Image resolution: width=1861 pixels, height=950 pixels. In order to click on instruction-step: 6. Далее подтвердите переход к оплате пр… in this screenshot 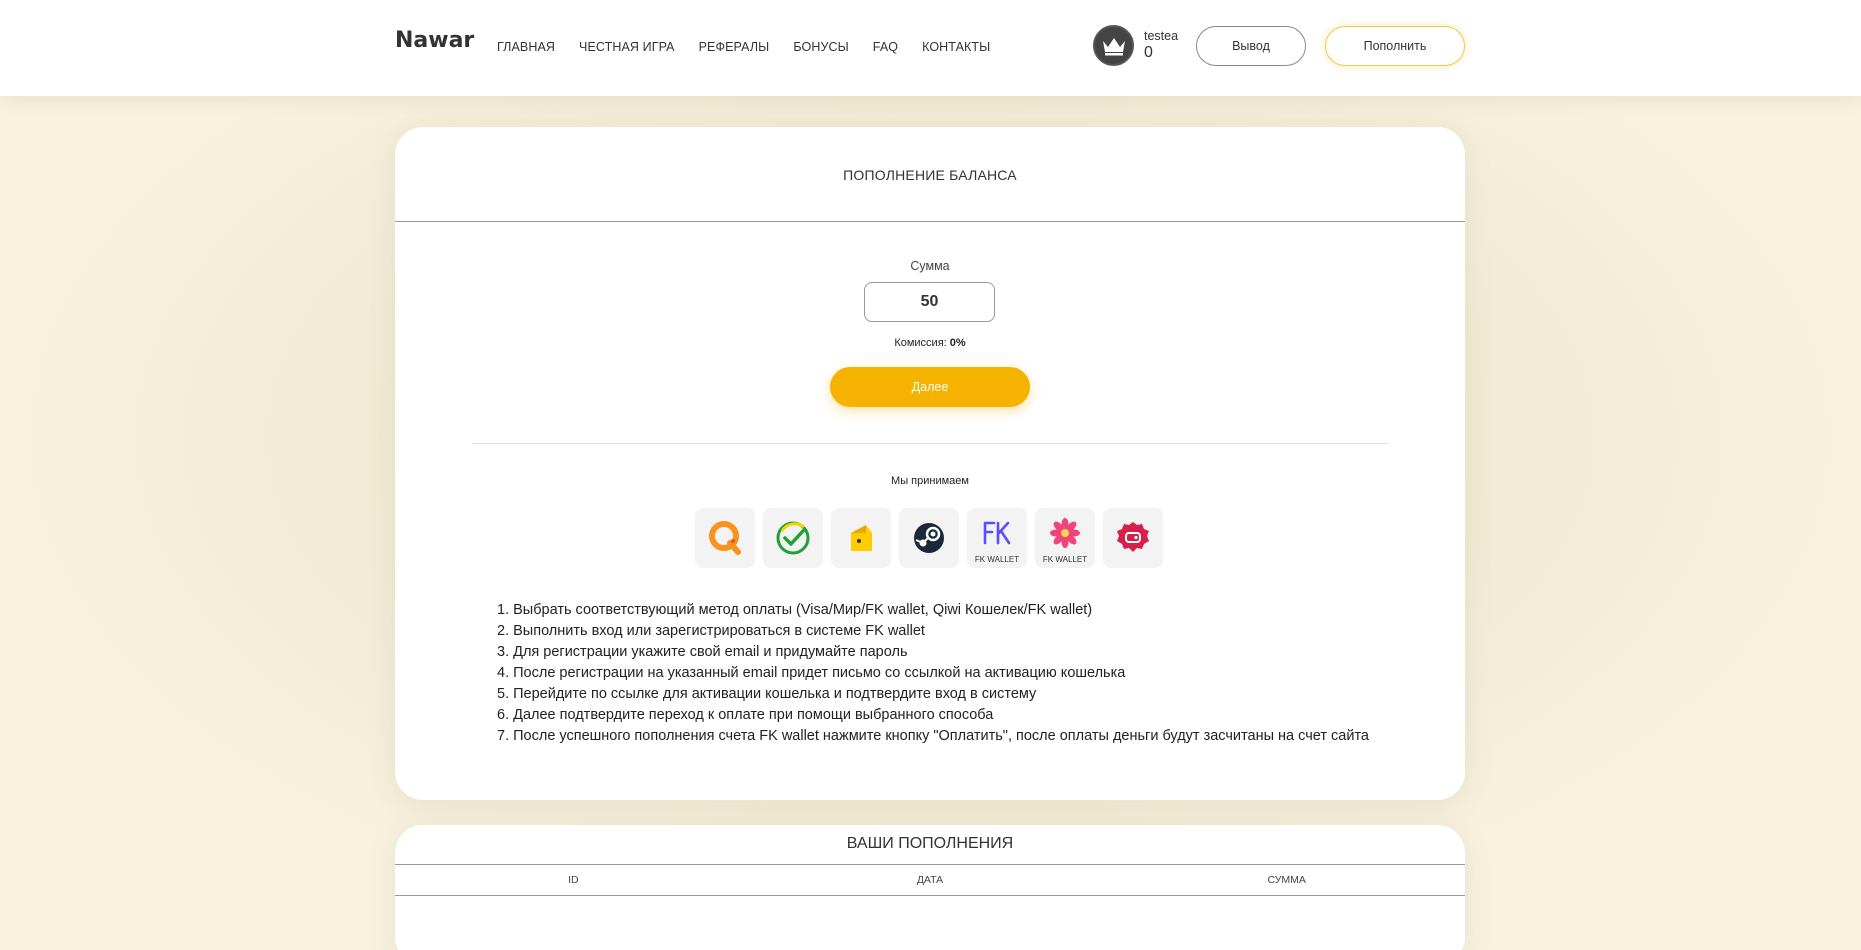, I will do `click(745, 715)`.